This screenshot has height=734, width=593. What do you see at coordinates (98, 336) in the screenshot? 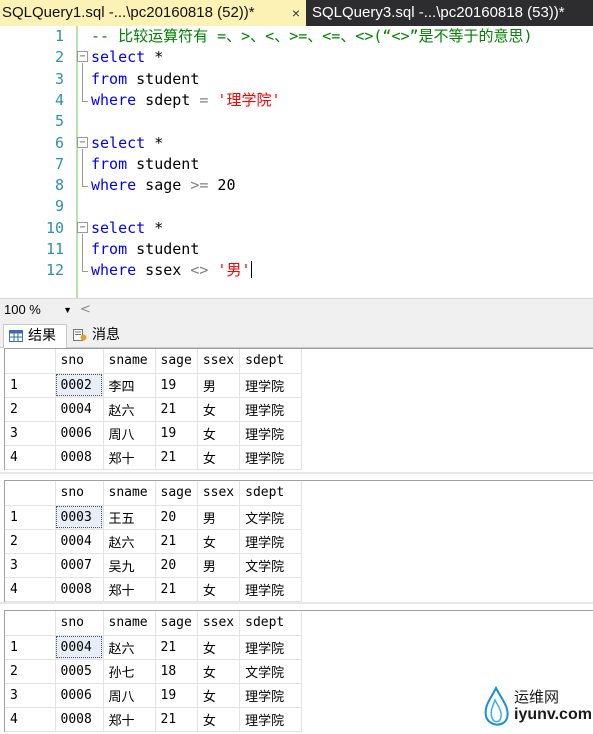
I see `tab-messages: 消息` at bounding box center [98, 336].